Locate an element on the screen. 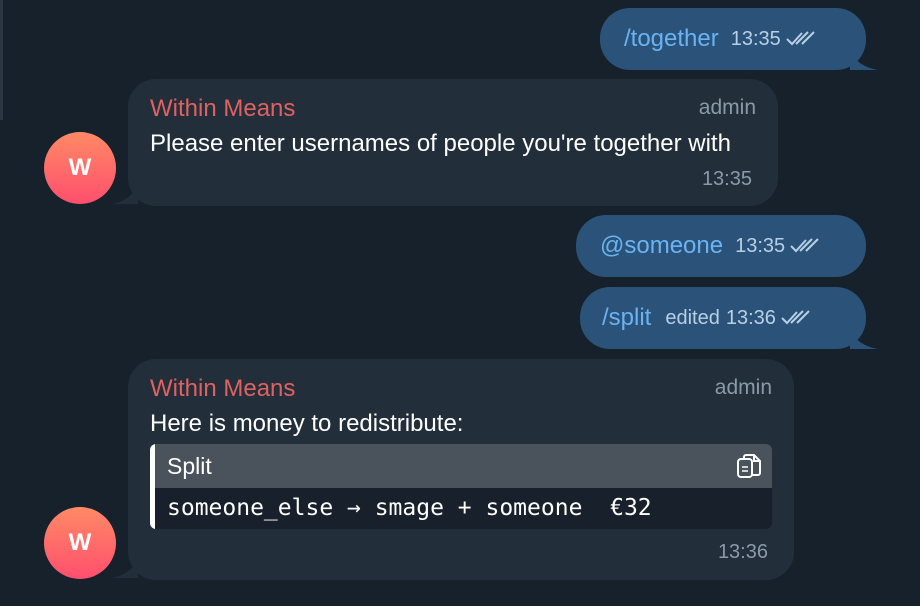 Image resolution: width=920 pixels, height=606 pixels. message-meta: edited 13:36 is located at coordinates (737, 318).